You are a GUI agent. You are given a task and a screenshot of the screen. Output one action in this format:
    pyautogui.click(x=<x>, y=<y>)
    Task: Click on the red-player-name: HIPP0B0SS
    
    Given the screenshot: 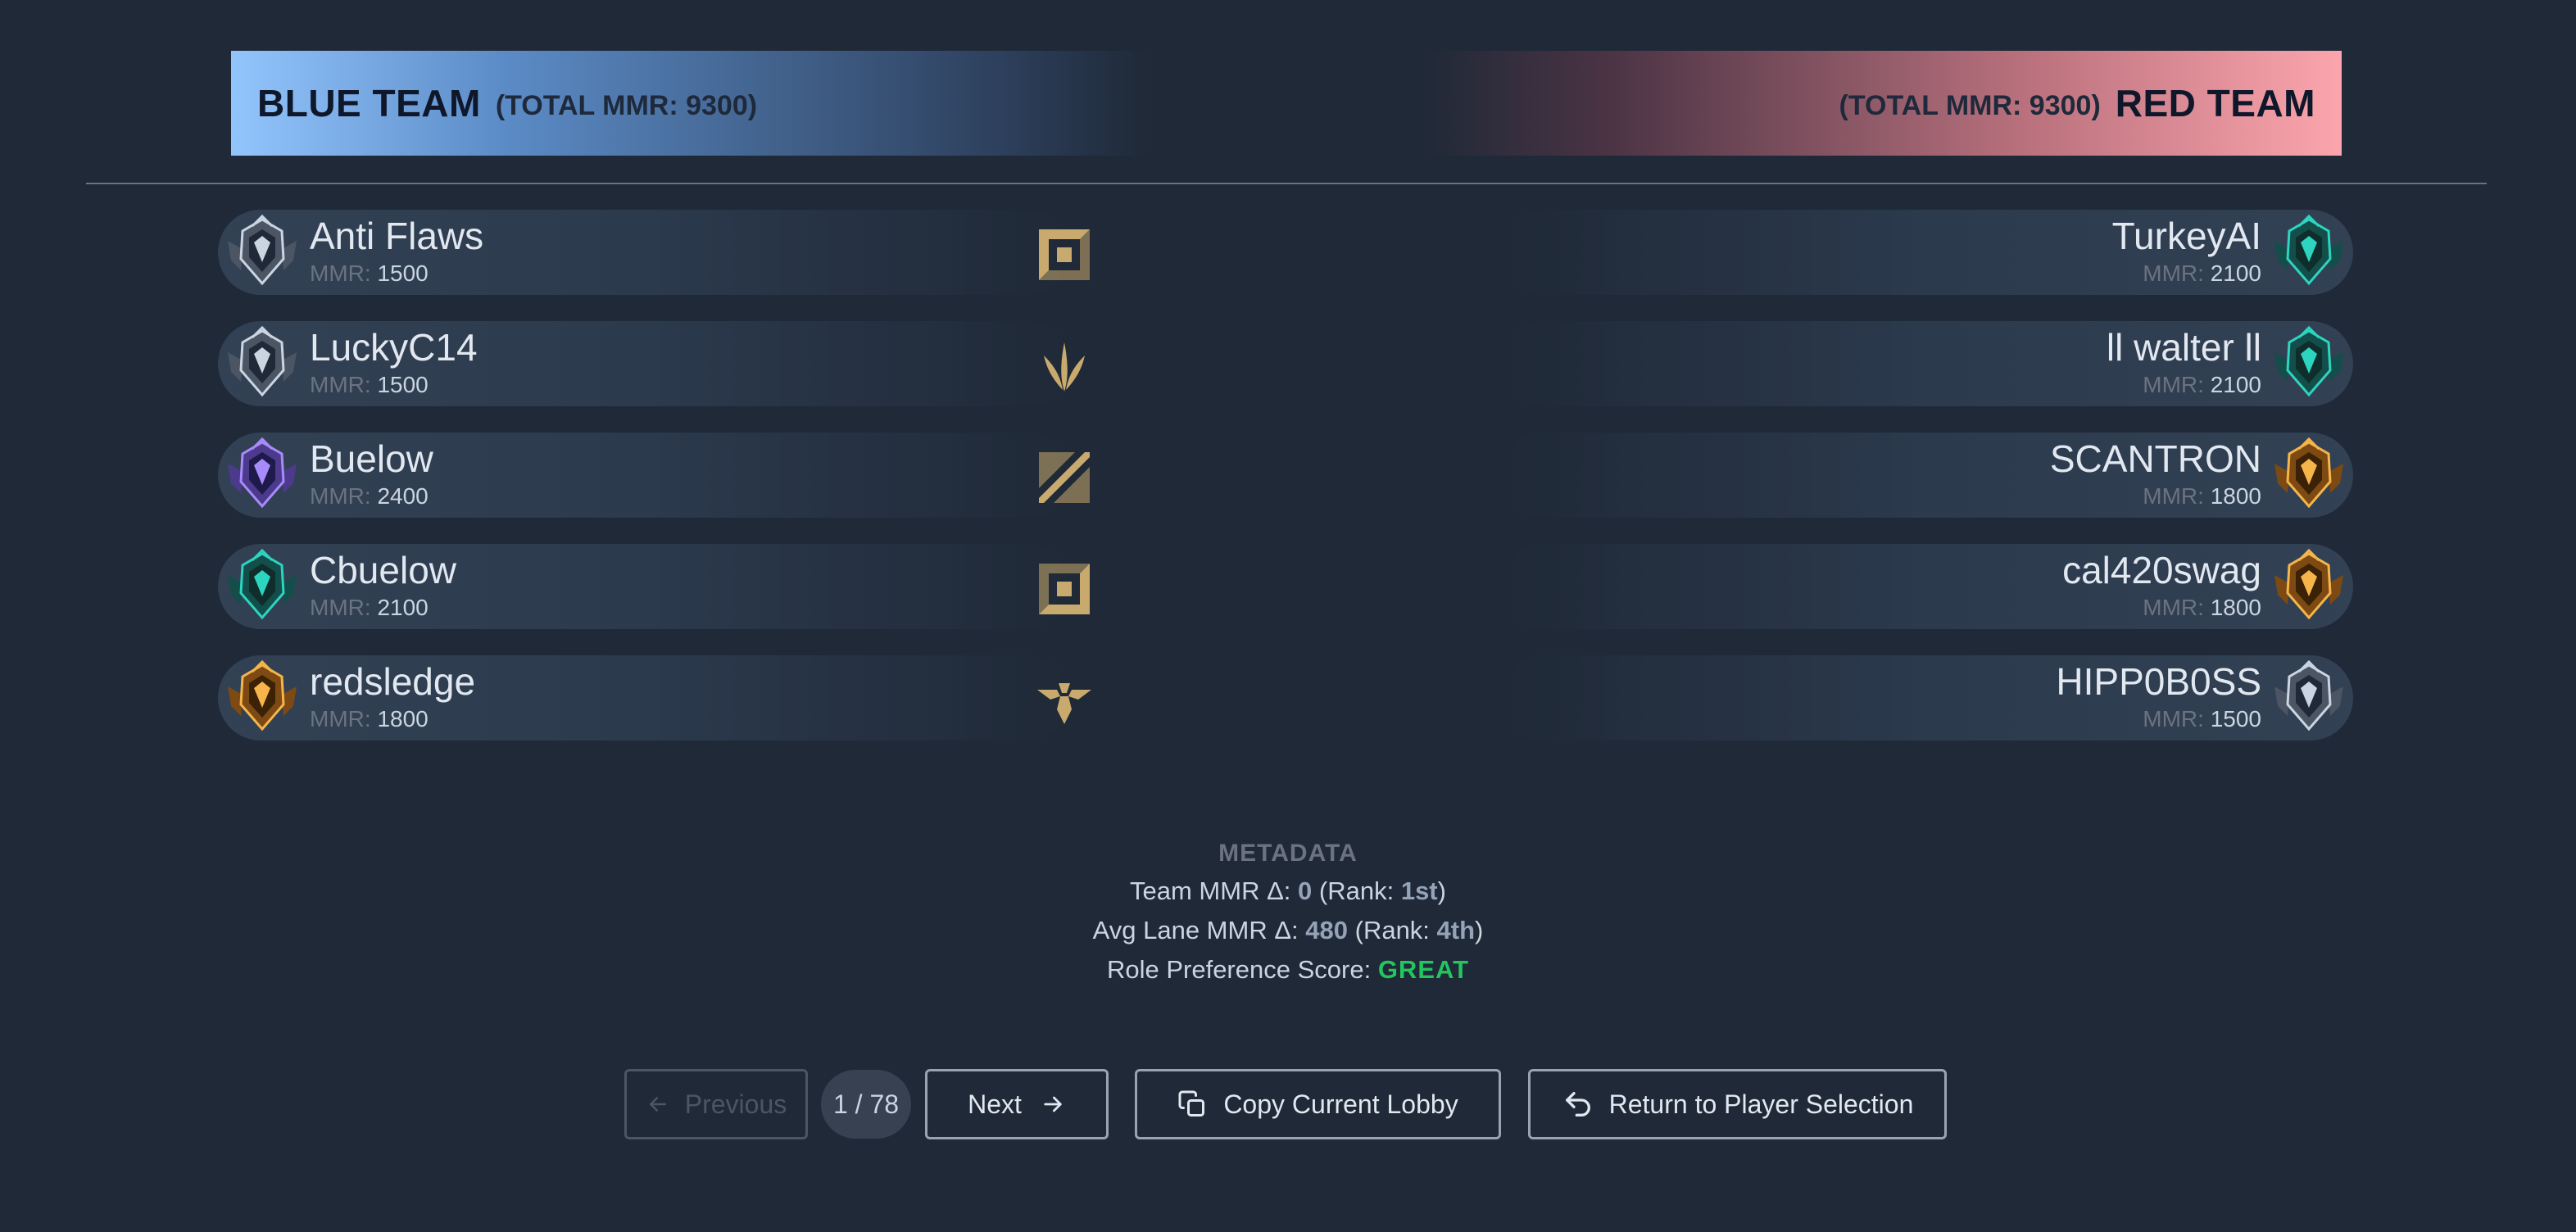 What is the action you would take?
    pyautogui.click(x=2158, y=681)
    